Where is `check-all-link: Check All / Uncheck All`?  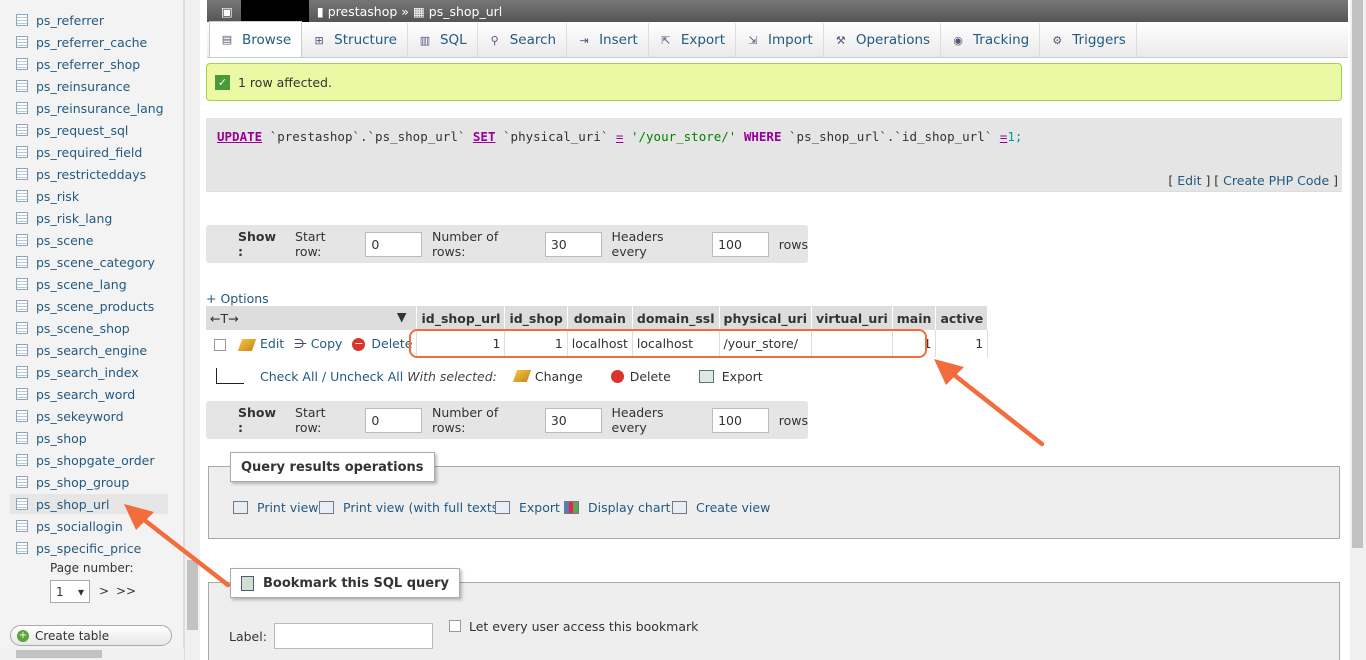
check-all-link: Check All / Uncheck All is located at coordinates (331, 376).